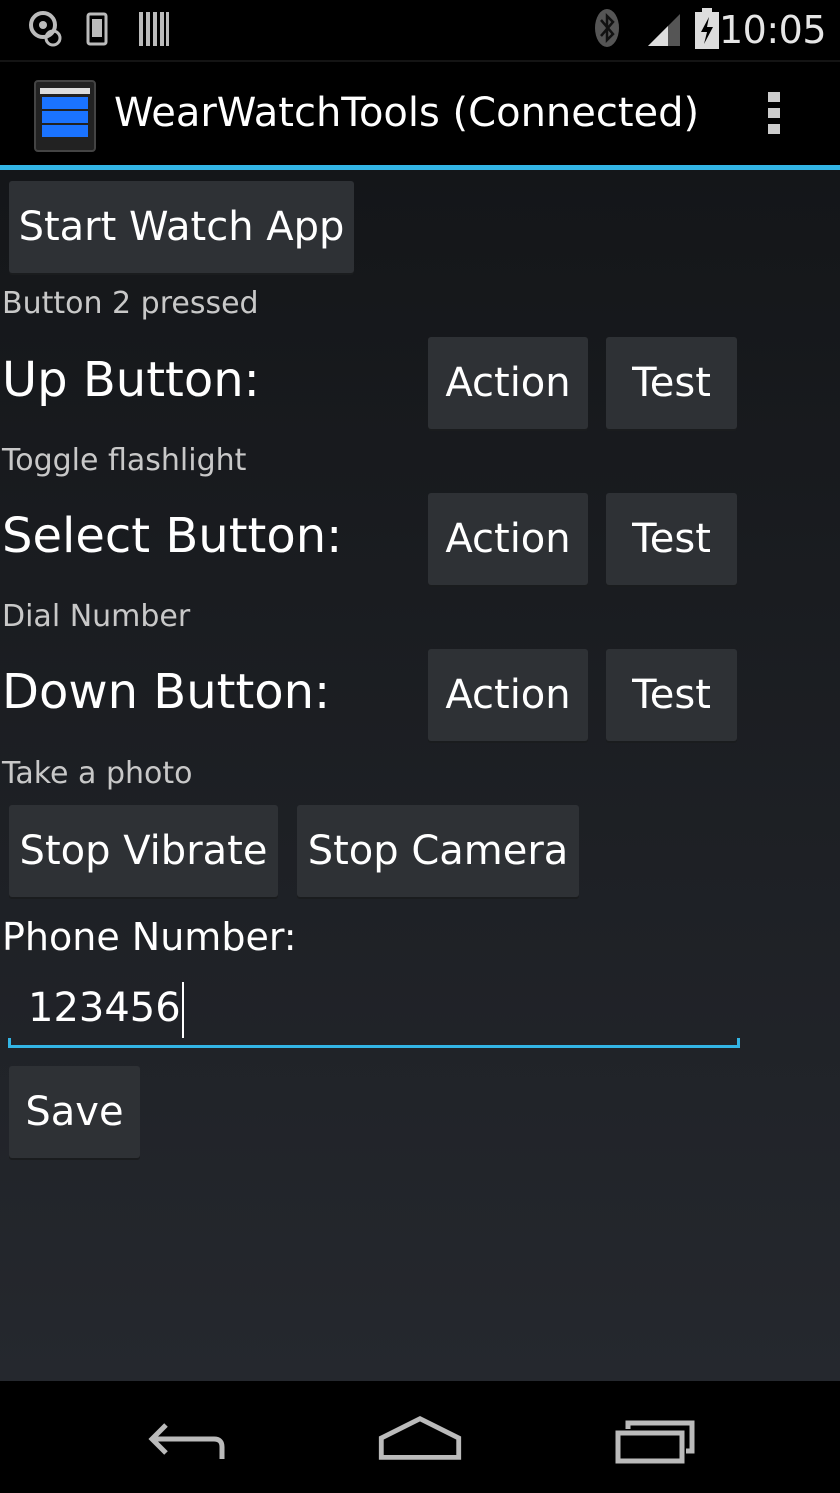 Image resolution: width=840 pixels, height=1493 pixels. Describe the element at coordinates (104, 1008) in the screenshot. I see `phone-number-value: 123456` at that location.